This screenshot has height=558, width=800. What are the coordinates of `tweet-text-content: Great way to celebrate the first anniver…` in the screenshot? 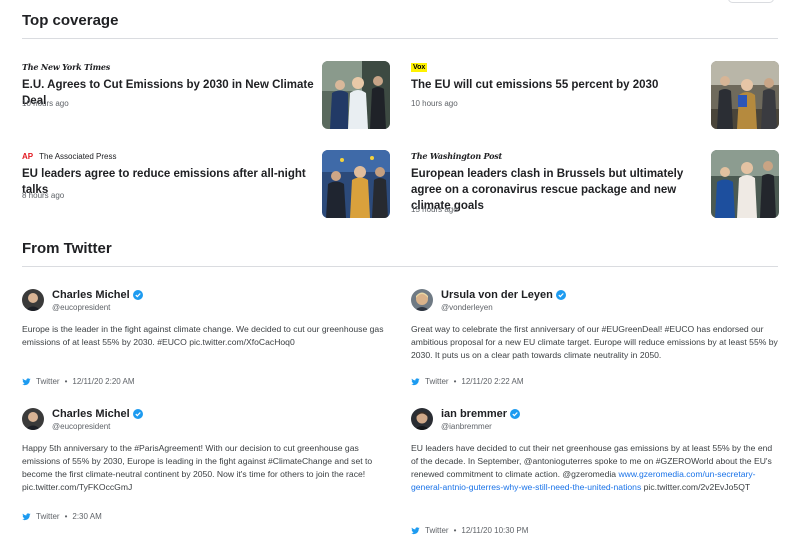 It's located at (594, 342).